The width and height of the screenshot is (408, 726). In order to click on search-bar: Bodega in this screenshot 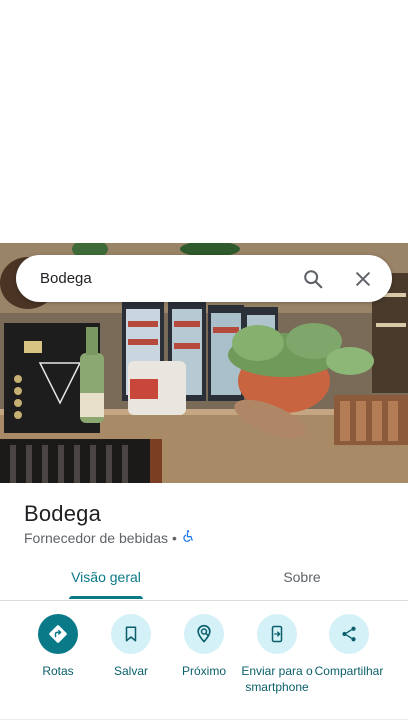, I will do `click(204, 278)`.